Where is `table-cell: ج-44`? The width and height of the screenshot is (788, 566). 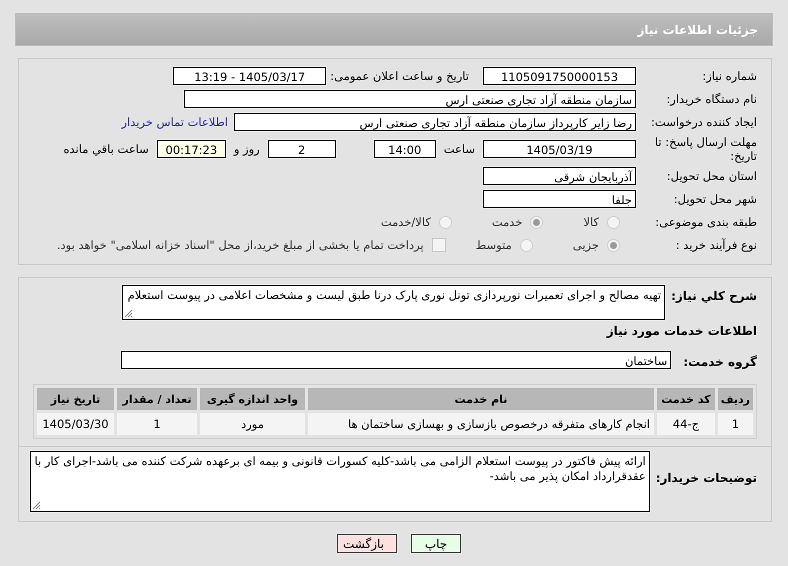 table-cell: ج-44 is located at coordinates (686, 424).